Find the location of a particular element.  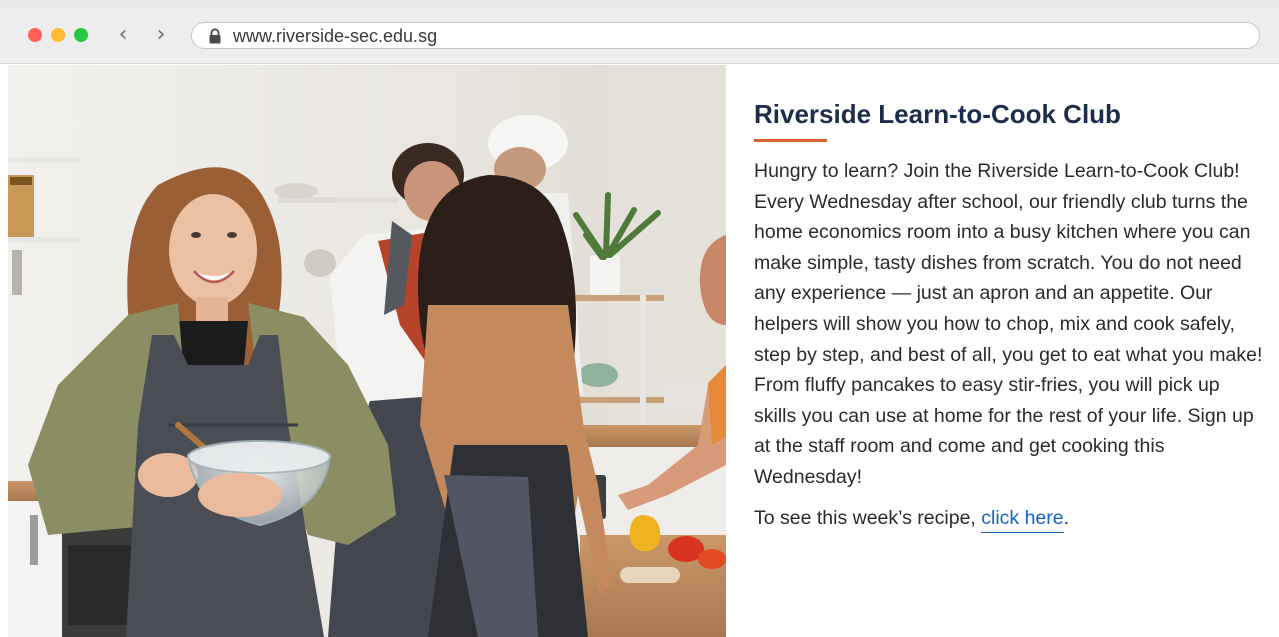

zoom-window-button is located at coordinates (81, 35).